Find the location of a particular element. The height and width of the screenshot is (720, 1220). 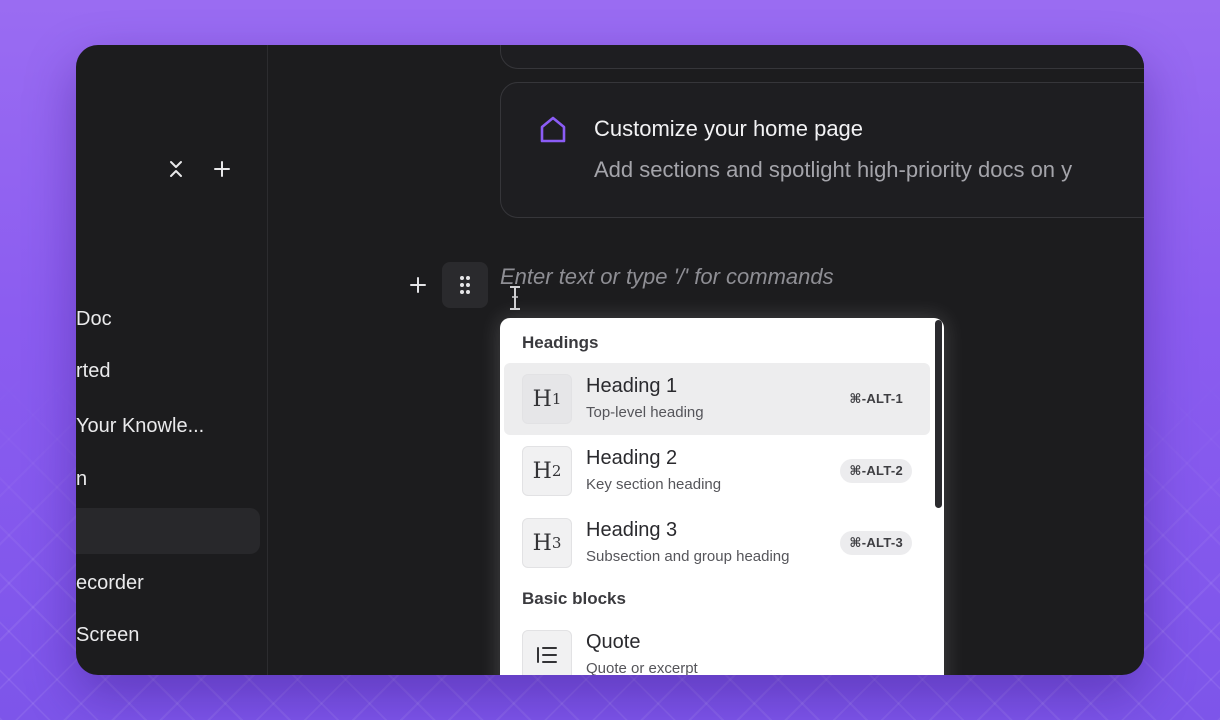

shortcut-badge: ⌘-ALT-2 is located at coordinates (876, 471).